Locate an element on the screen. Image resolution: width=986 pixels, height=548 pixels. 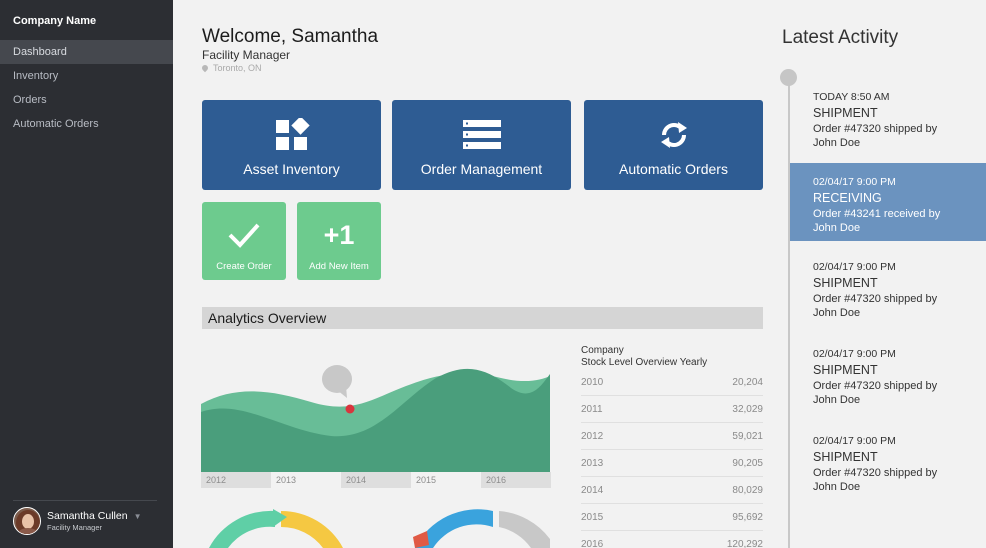
chart-marker is located at coordinates (350, 409).